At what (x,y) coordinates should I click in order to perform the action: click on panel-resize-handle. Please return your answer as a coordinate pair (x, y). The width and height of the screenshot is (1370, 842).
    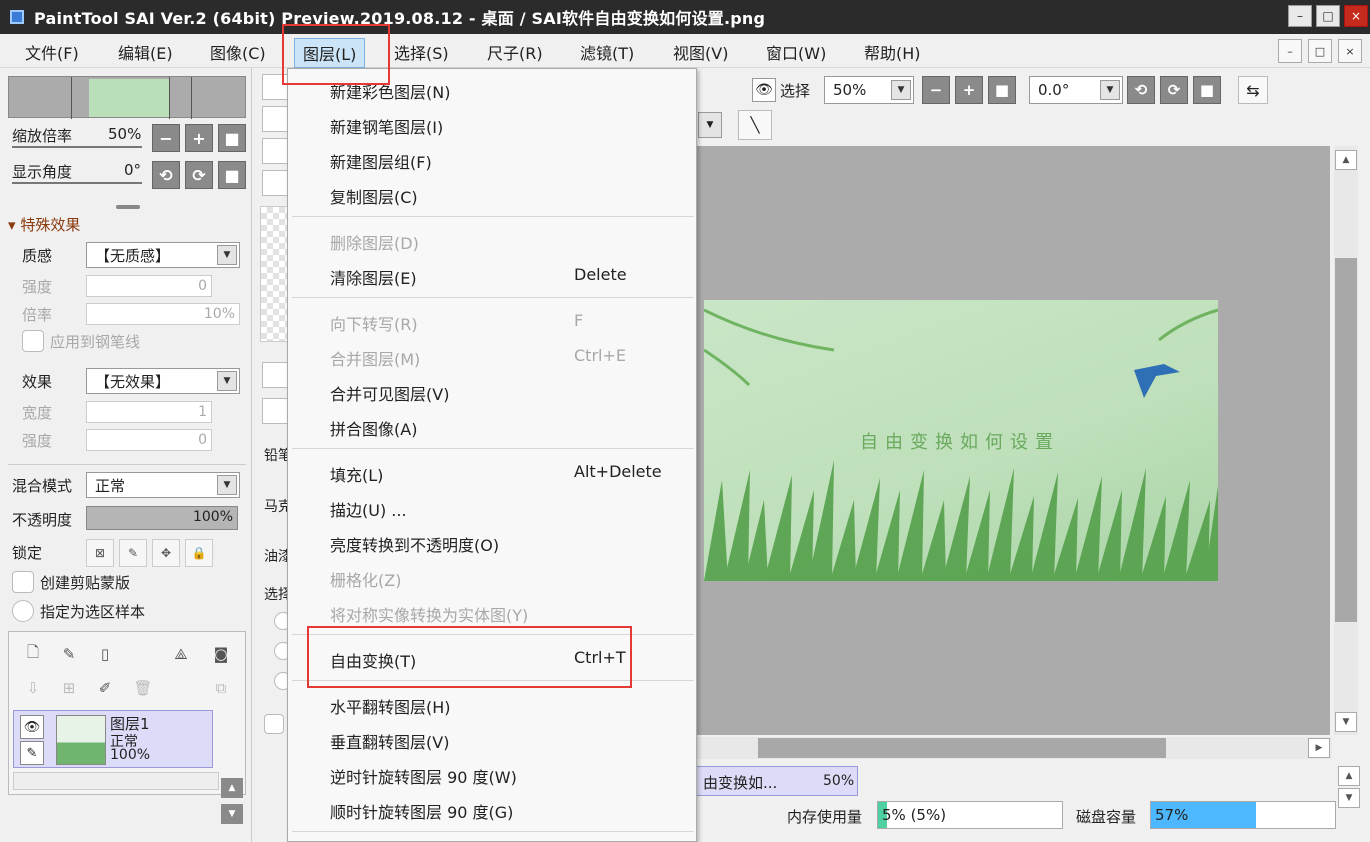
    Looking at the image, I should click on (128, 207).